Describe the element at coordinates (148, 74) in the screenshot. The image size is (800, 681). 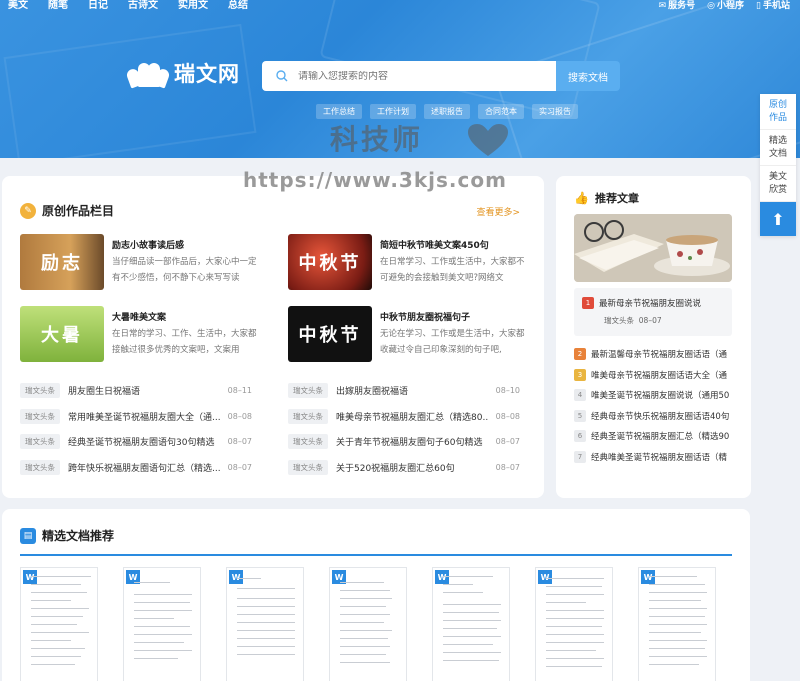
I see `book-icon` at that location.